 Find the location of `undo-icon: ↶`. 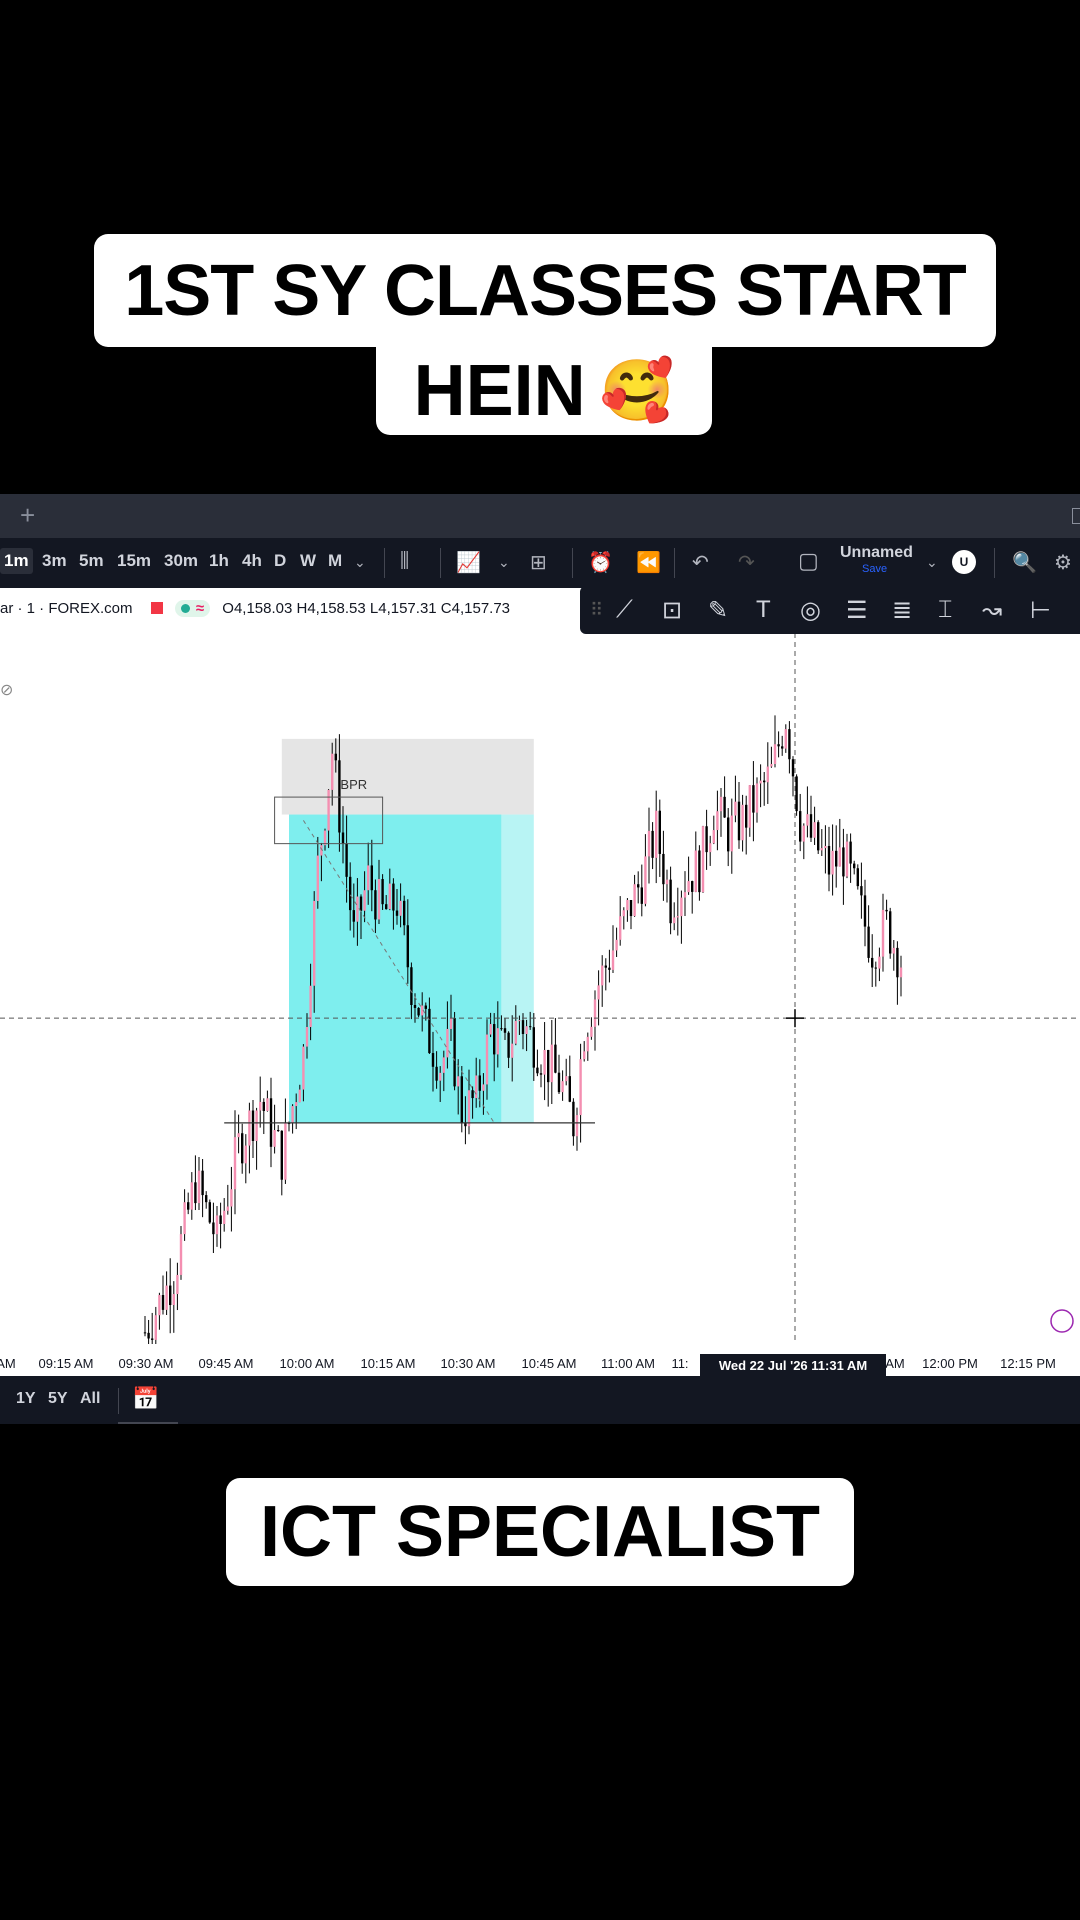

undo-icon: ↶ is located at coordinates (700, 562).